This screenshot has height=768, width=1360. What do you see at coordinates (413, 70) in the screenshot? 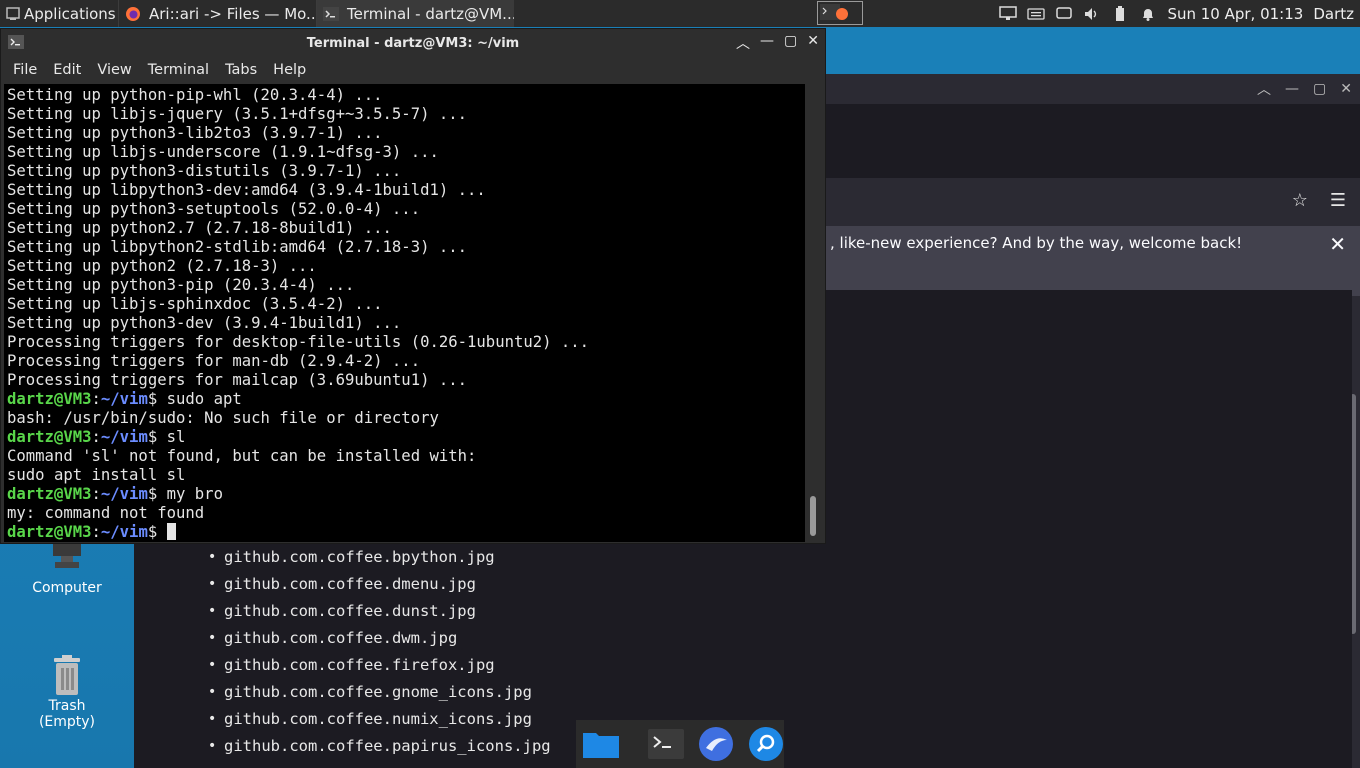
I see `menubar: File Edit View Terminal Tabs Help` at bounding box center [413, 70].